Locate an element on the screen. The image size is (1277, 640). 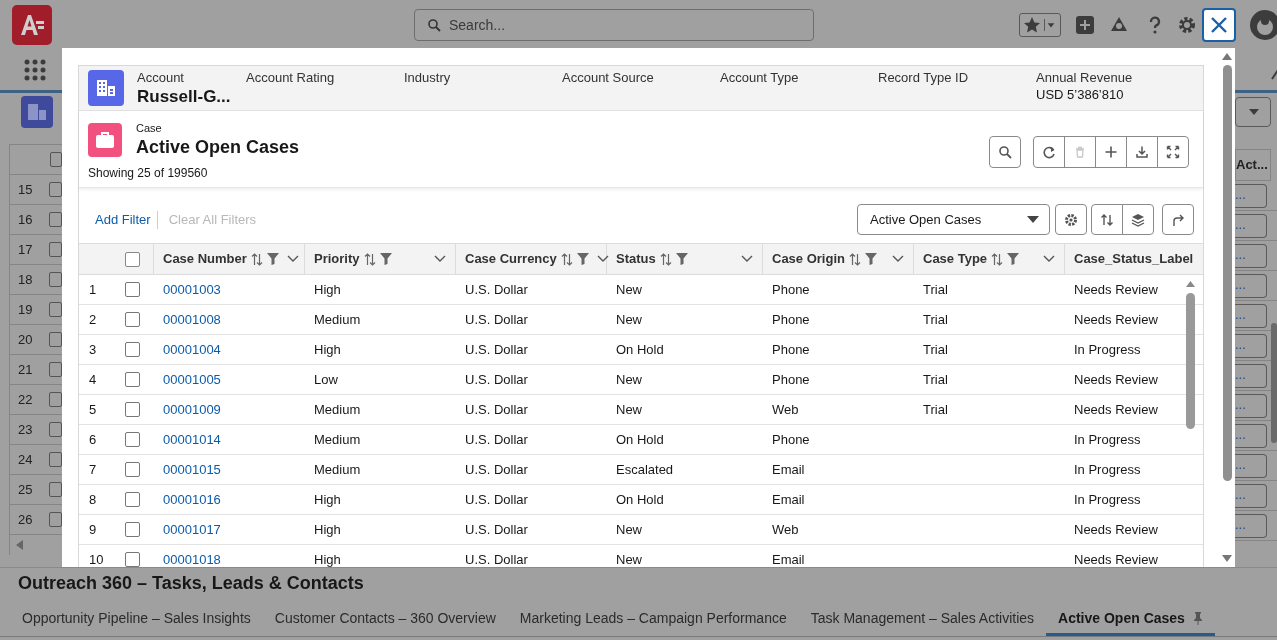
case-number-link: 00001018 is located at coordinates (192, 559).